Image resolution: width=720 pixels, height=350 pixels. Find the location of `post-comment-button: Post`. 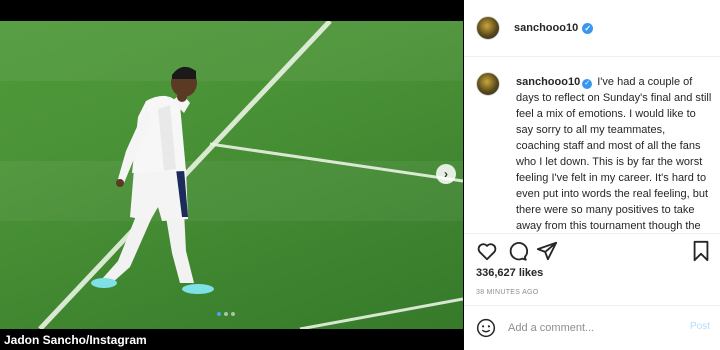

post-comment-button: Post is located at coordinates (700, 326).